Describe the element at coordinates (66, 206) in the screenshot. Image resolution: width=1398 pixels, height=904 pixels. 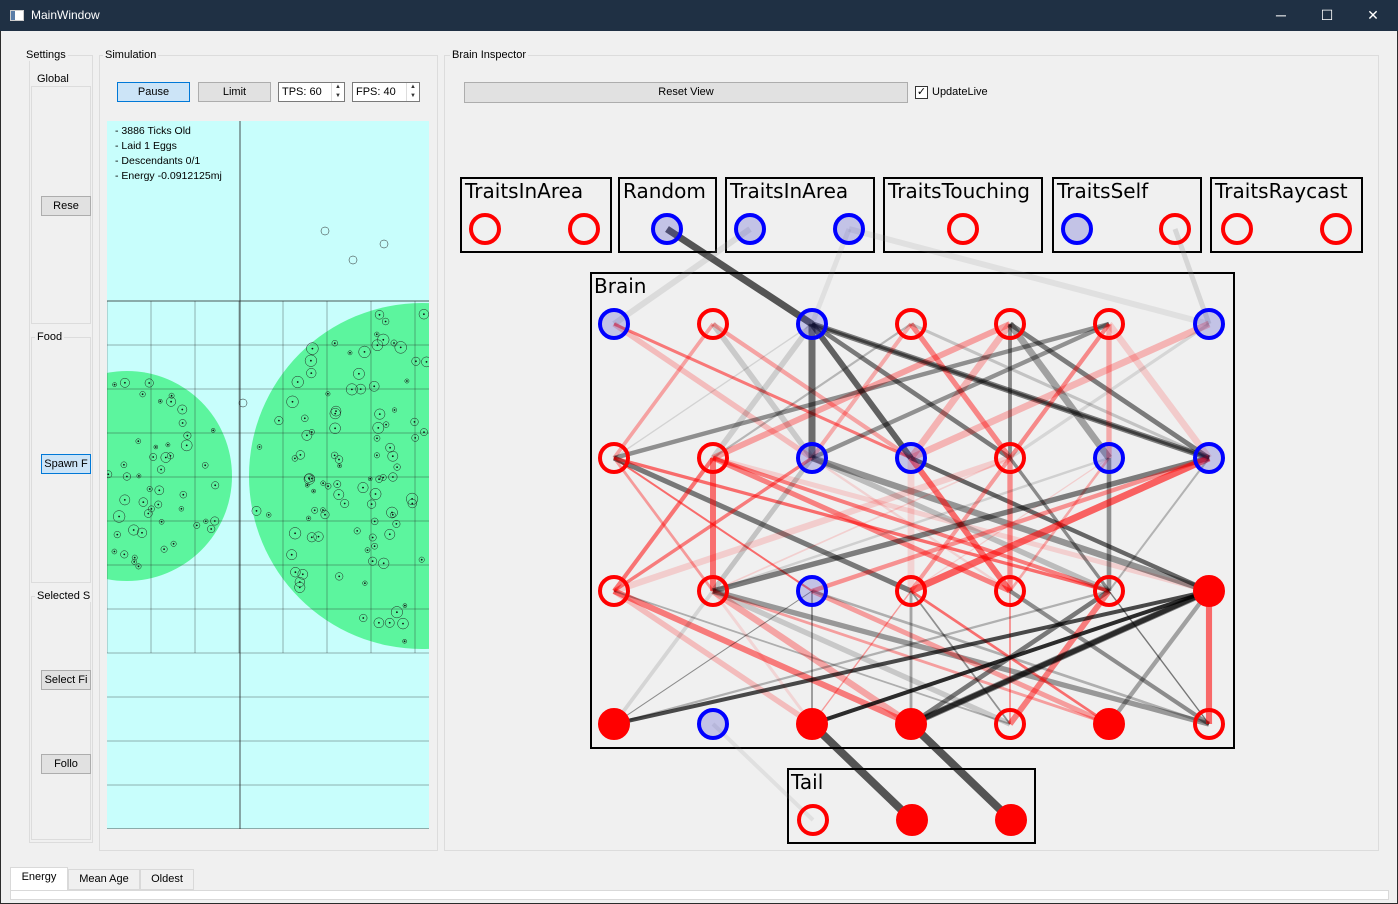
I see `reset-button: Rese` at that location.